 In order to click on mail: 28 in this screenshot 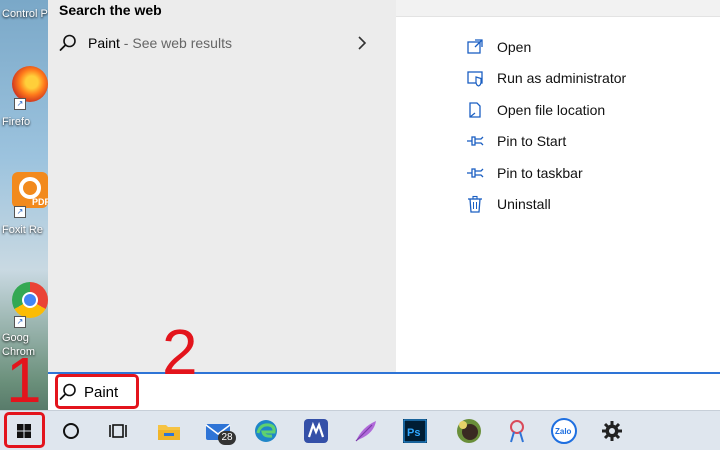, I will do `click(220, 431)`.